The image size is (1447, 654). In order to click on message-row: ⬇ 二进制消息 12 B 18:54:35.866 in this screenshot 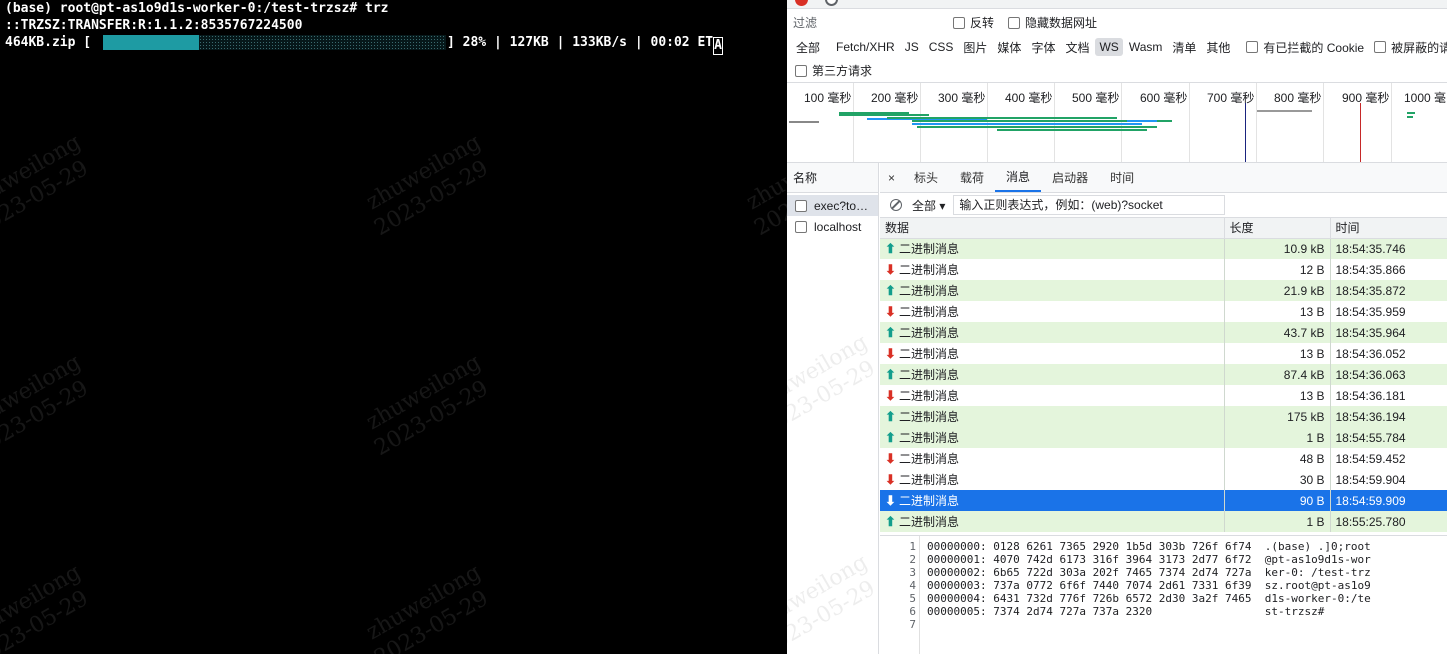, I will do `click(1163, 269)`.